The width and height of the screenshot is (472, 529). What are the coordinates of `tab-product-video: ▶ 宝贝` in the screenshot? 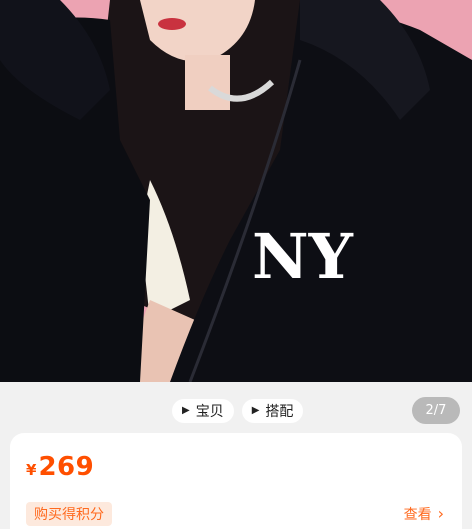 It's located at (203, 411).